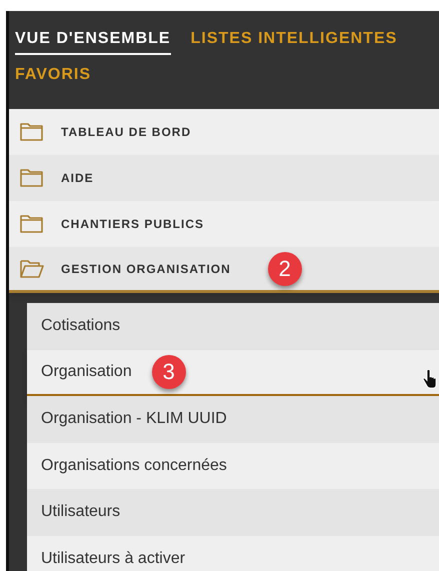 This screenshot has width=439, height=571. I want to click on folder-item: AIDE, so click(224, 178).